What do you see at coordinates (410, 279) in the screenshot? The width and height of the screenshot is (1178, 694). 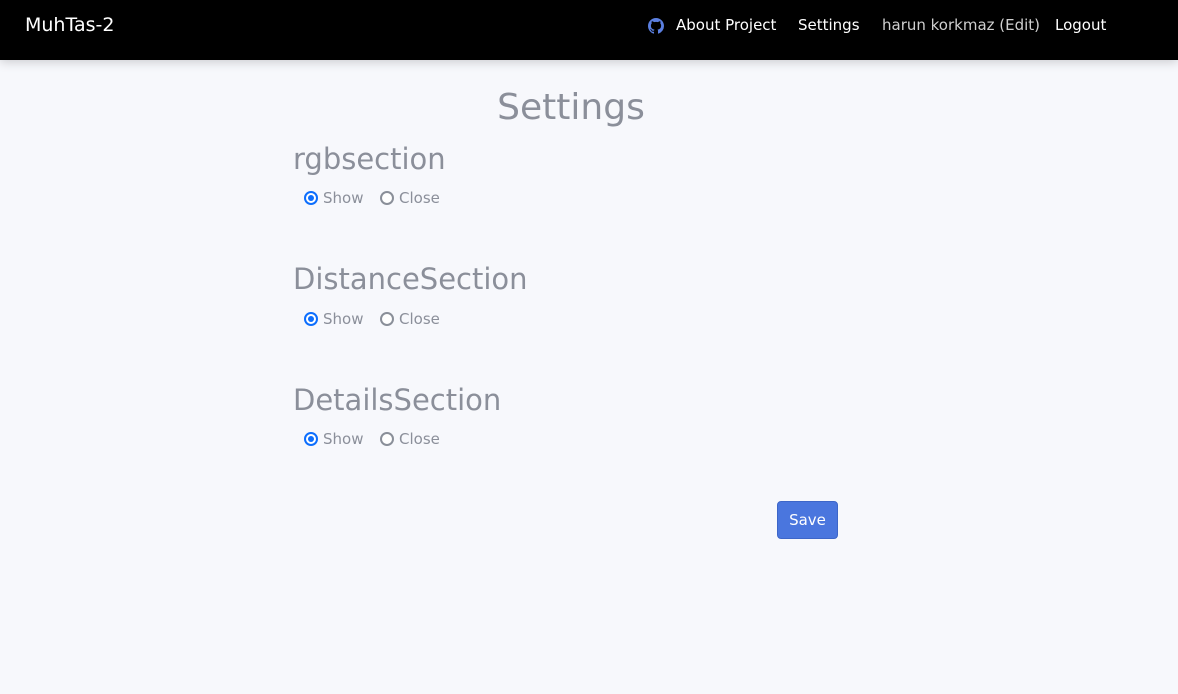 I see `section-title-distancesection: DistanceSection` at bounding box center [410, 279].